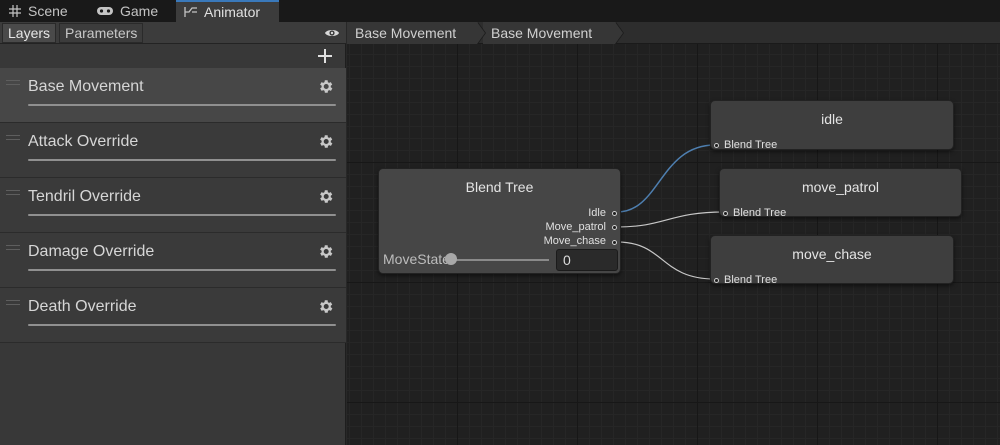 The width and height of the screenshot is (1000, 445). Describe the element at coordinates (832, 119) in the screenshot. I see `motion-node-title: idle` at that location.